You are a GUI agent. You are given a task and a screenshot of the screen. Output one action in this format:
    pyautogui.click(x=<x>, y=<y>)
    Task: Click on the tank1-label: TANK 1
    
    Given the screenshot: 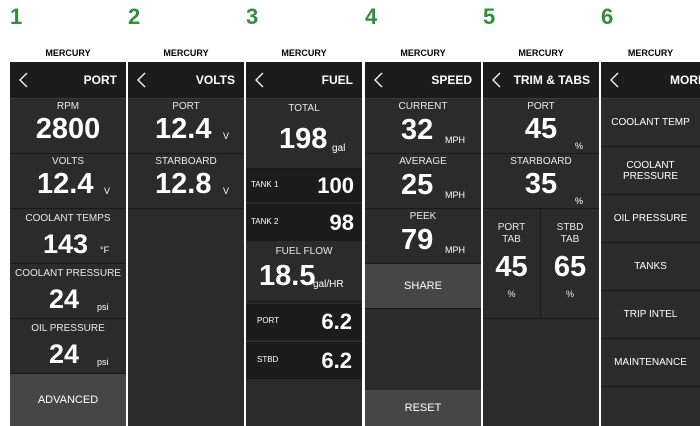 What is the action you would take?
    pyautogui.click(x=265, y=184)
    